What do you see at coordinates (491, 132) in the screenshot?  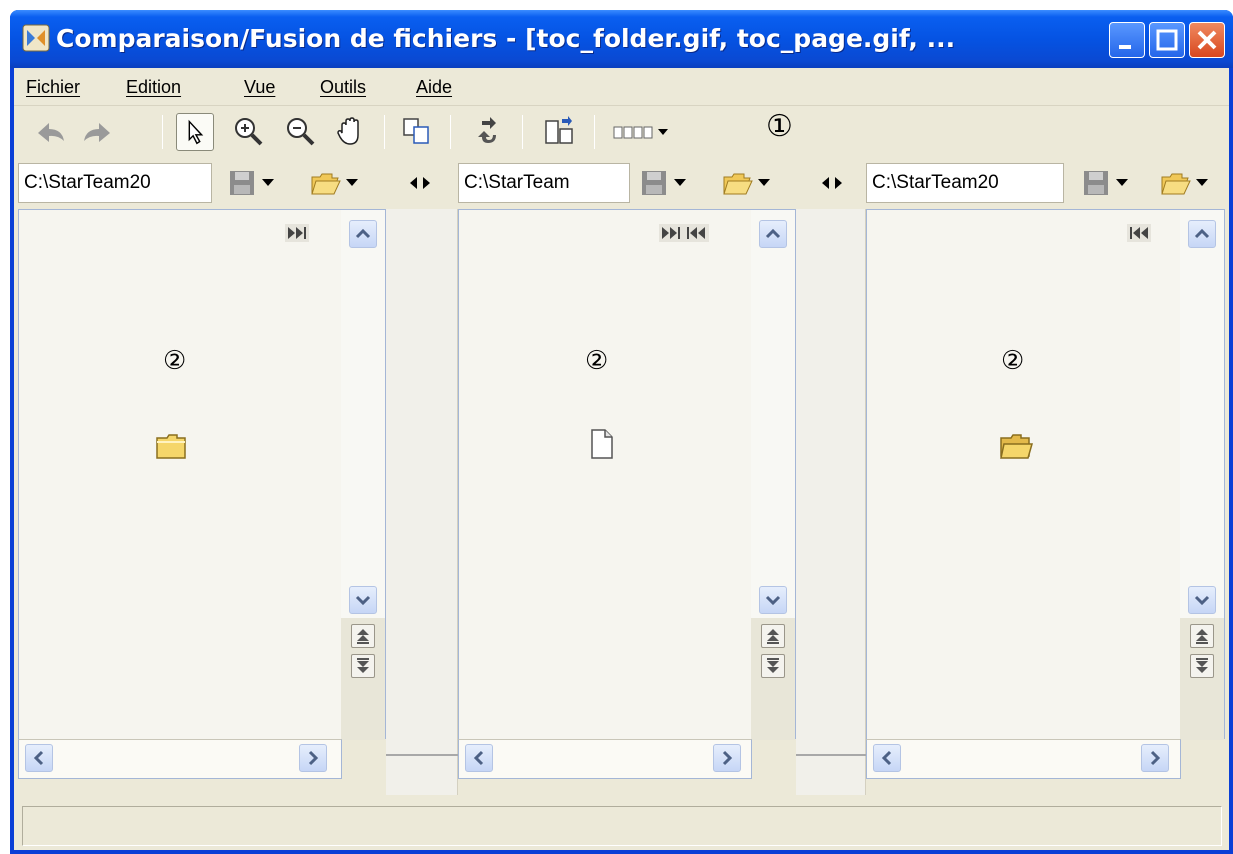 I see `swap-icon` at bounding box center [491, 132].